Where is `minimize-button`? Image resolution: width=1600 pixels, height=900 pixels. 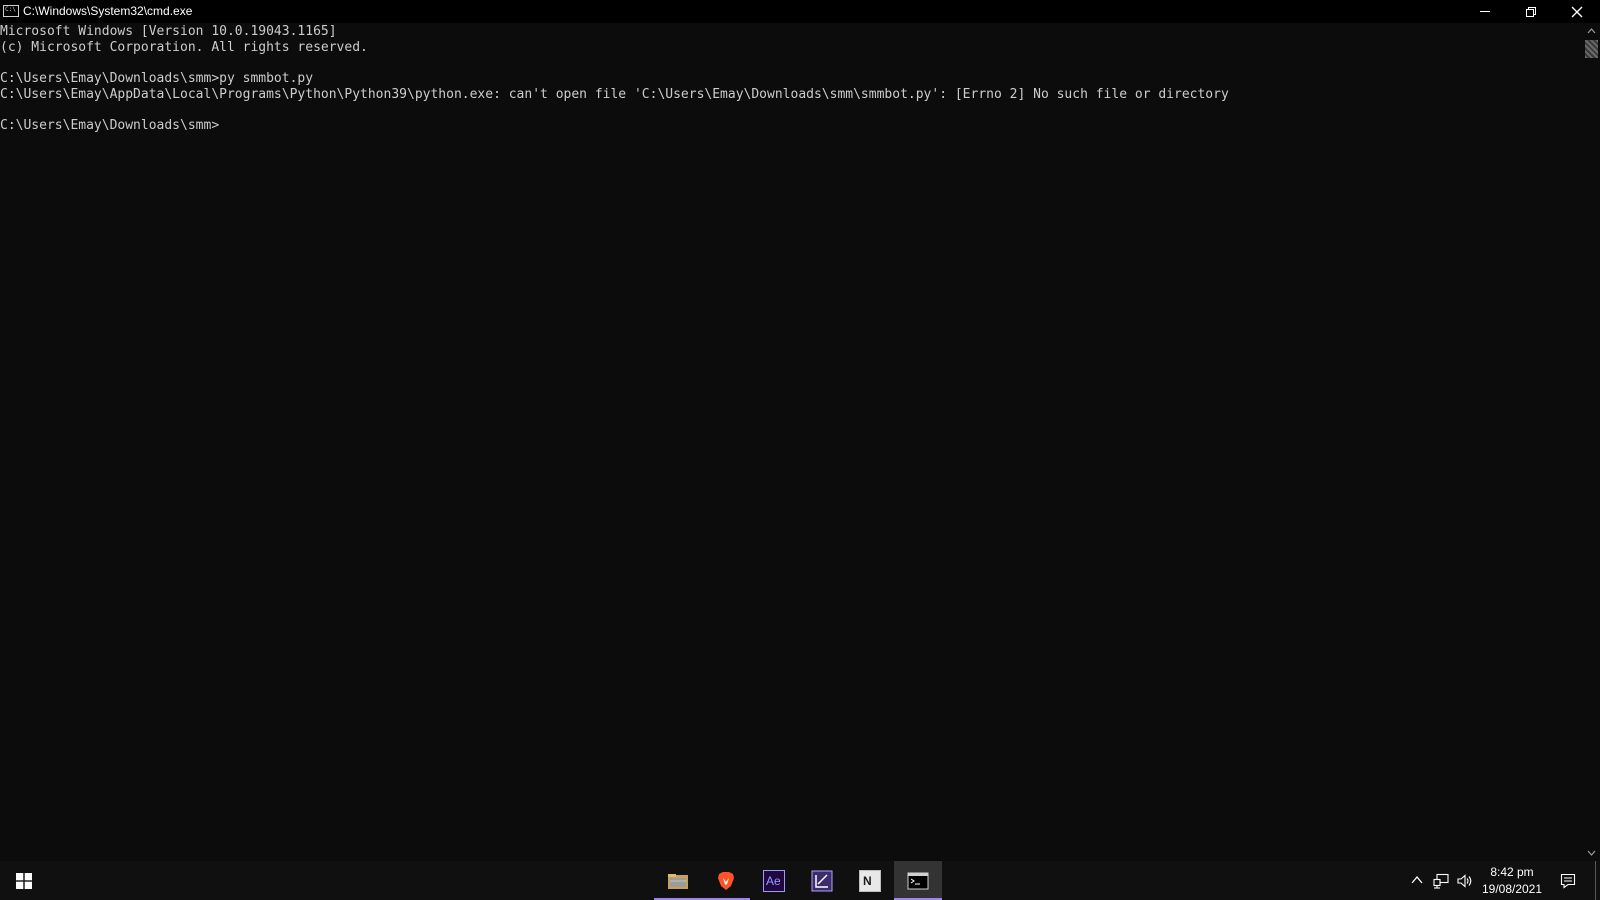
minimize-button is located at coordinates (1485, 11).